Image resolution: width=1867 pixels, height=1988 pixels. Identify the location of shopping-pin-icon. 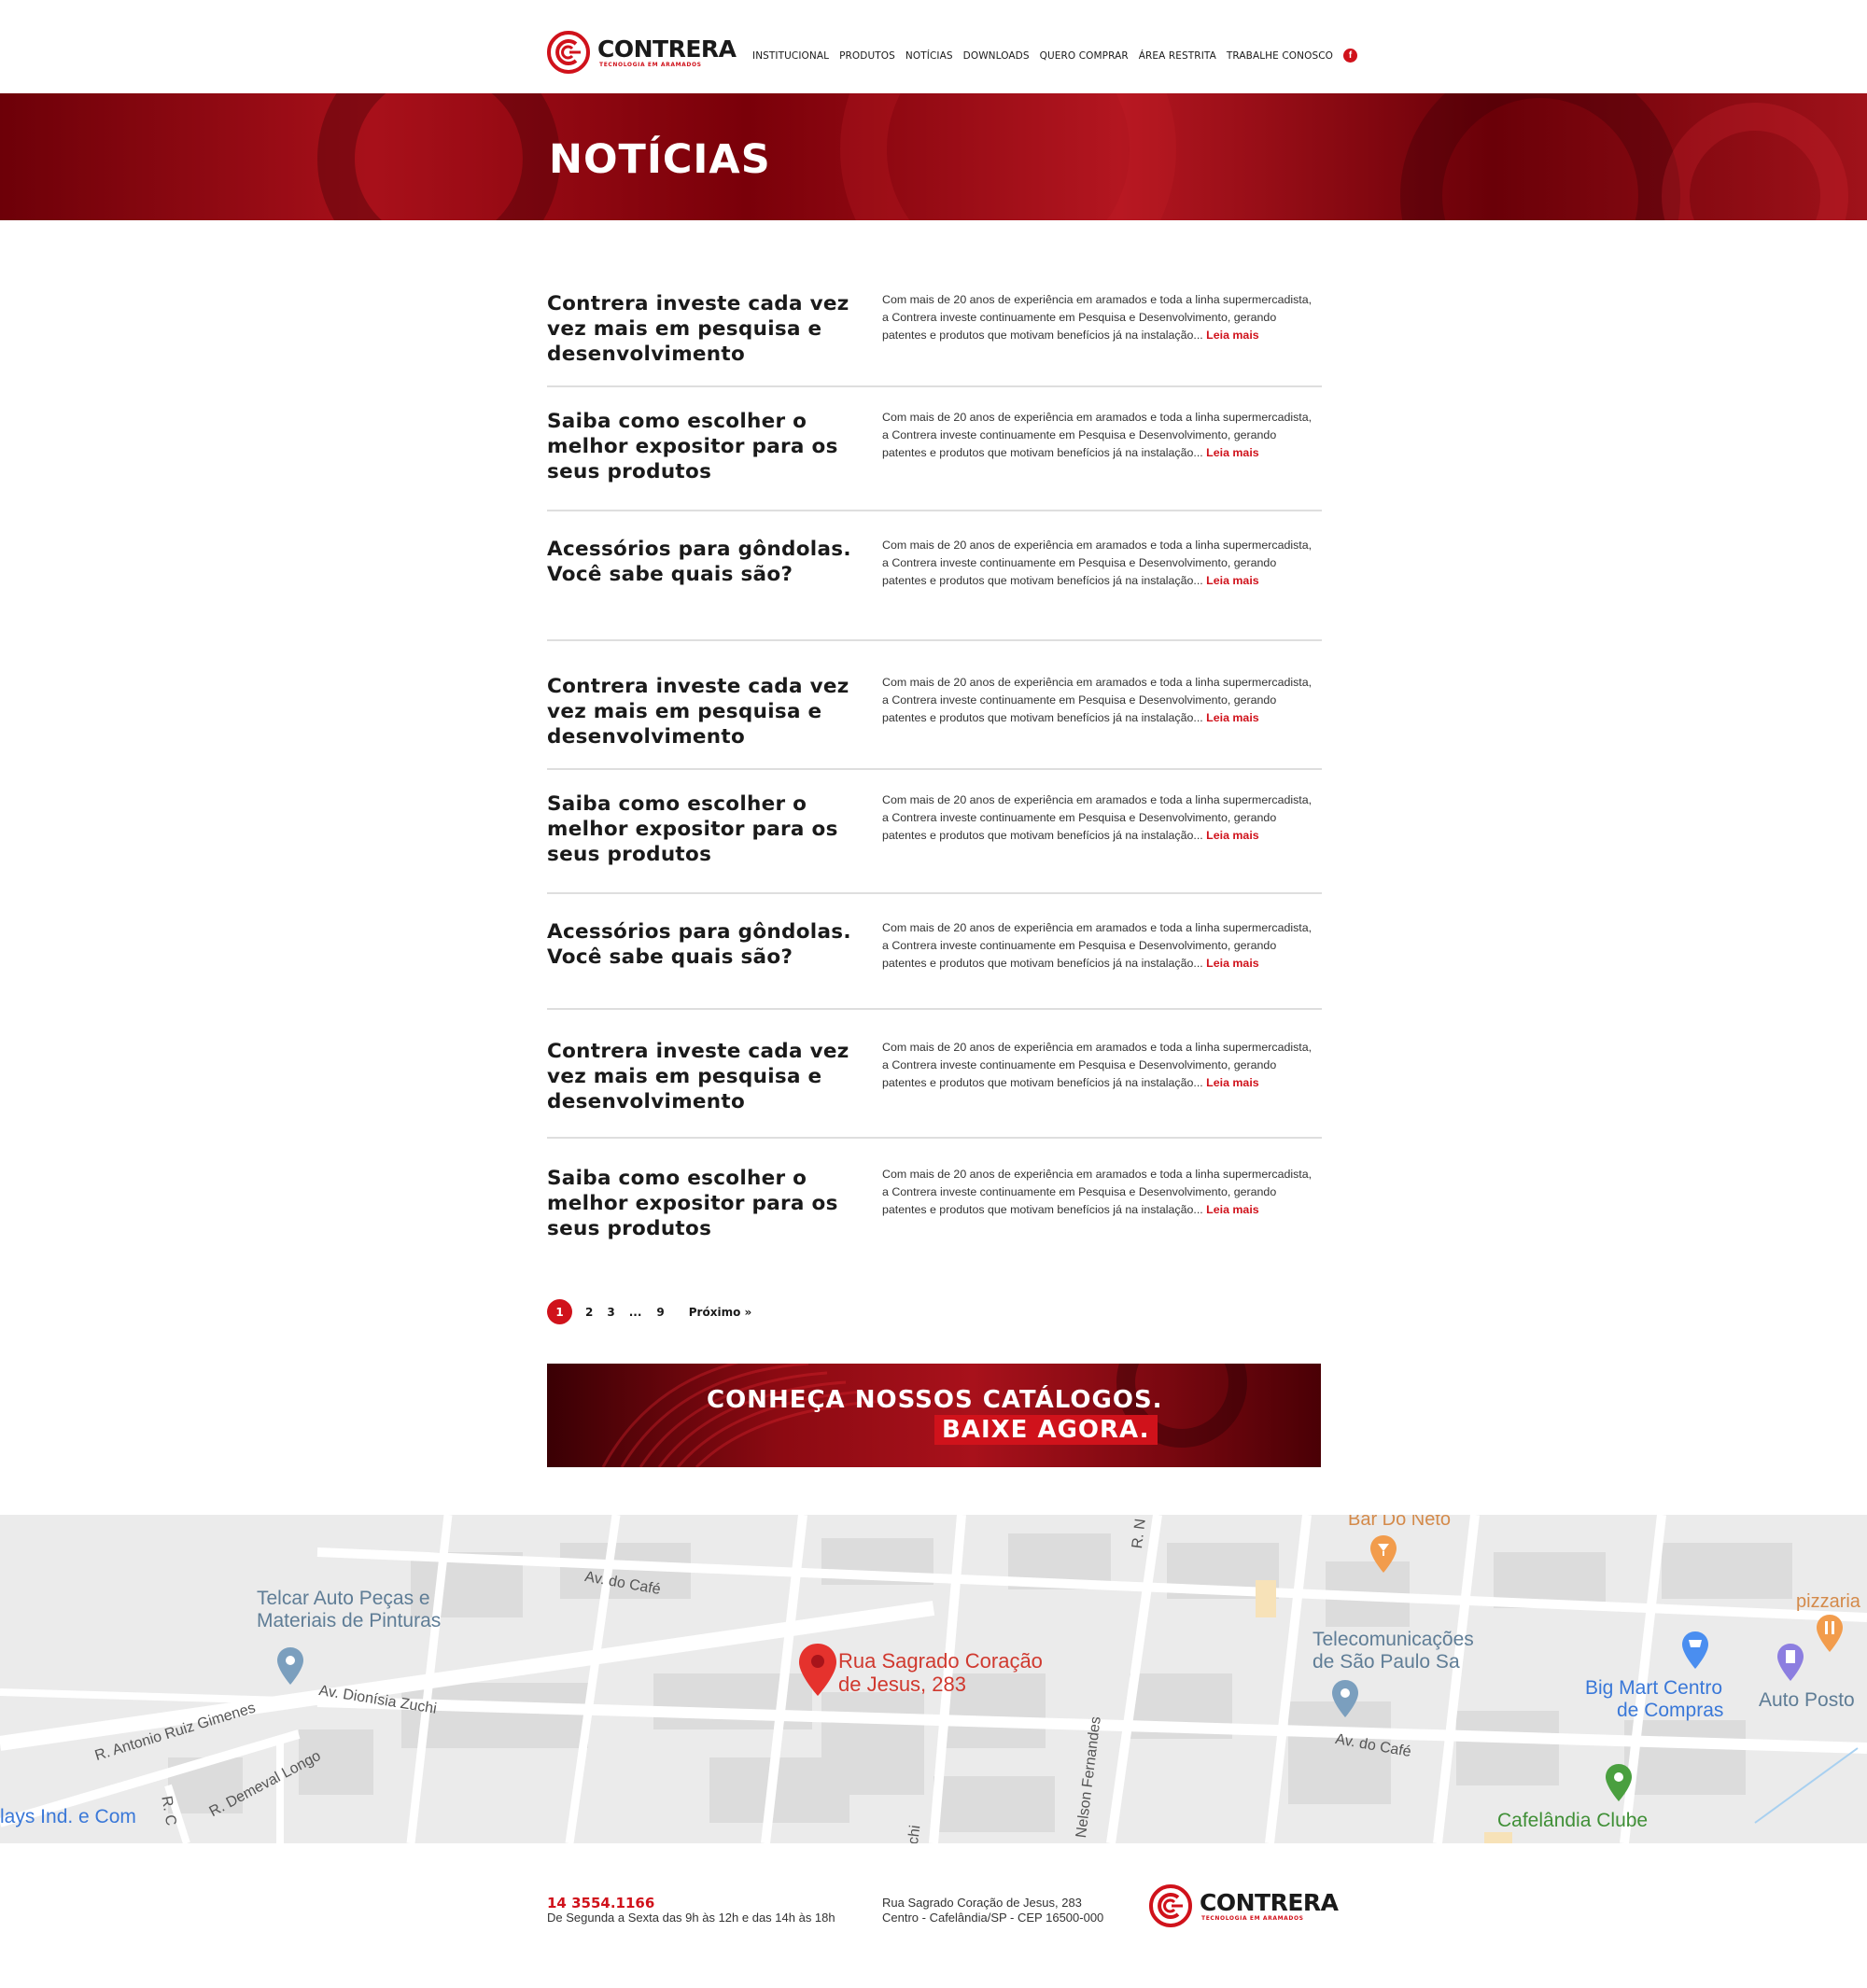
(1695, 1650).